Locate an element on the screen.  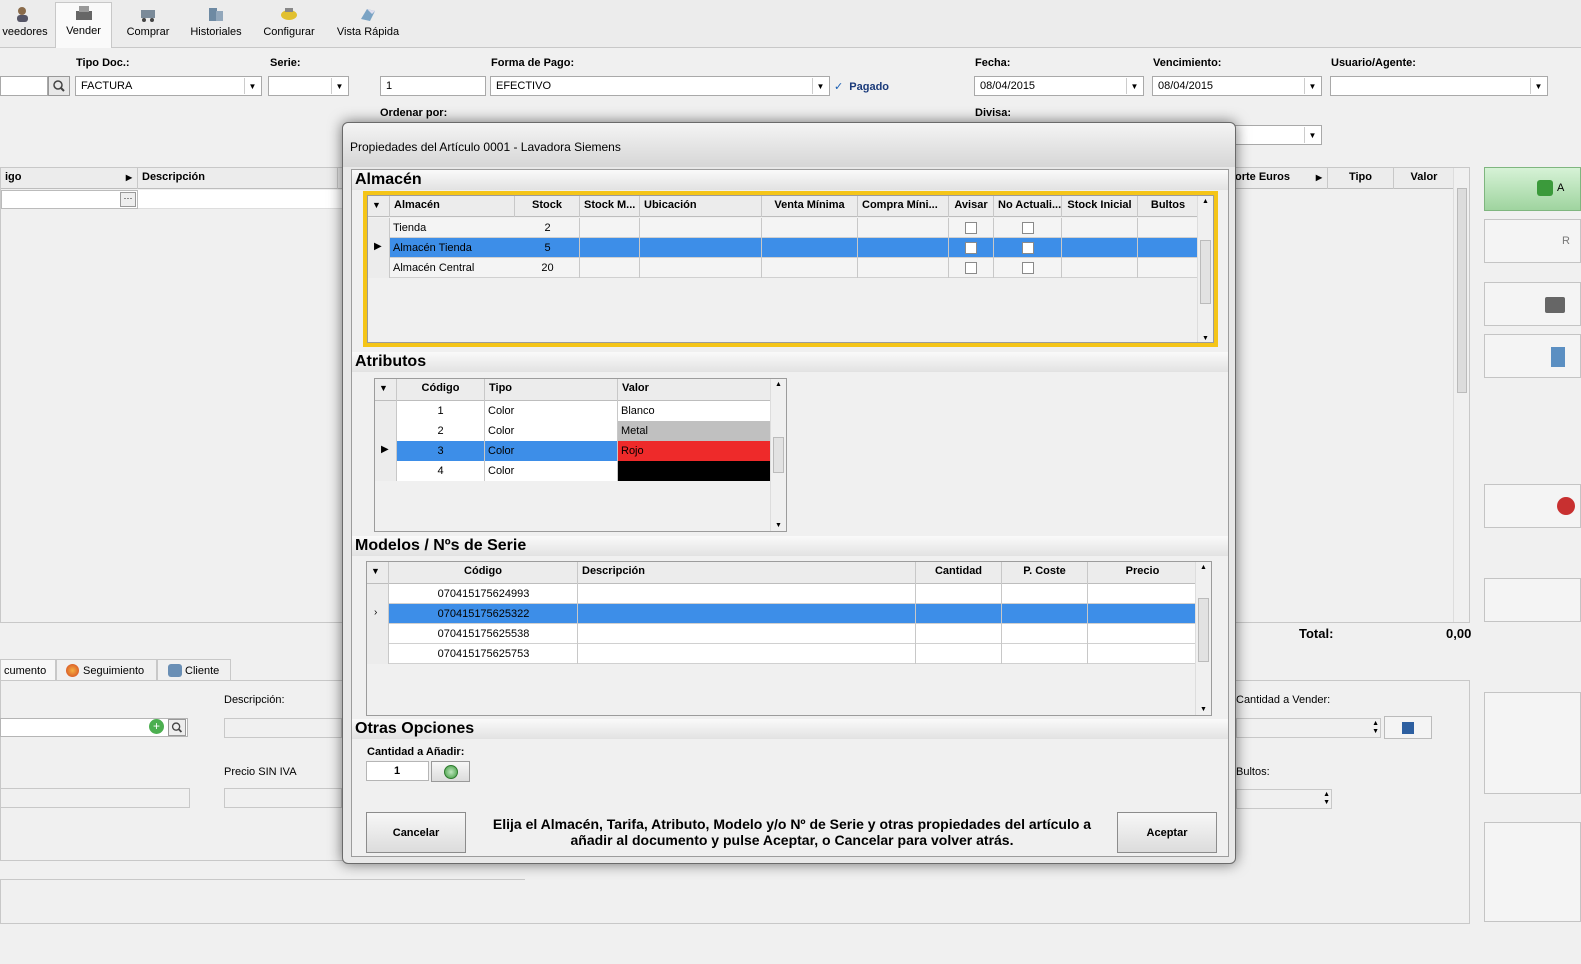
divisa-select: ▼ is located at coordinates (1276, 135).